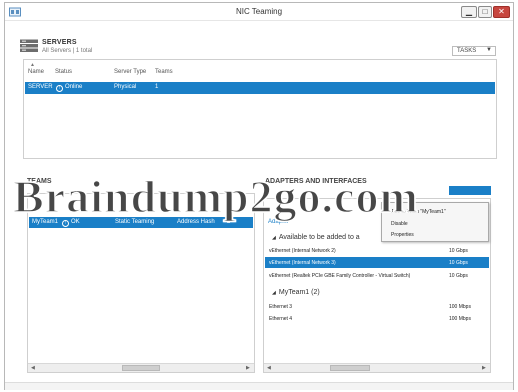 This screenshot has width=518, height=392. What do you see at coordinates (489, 50) in the screenshot?
I see `chevron-down-icon: ▼` at bounding box center [489, 50].